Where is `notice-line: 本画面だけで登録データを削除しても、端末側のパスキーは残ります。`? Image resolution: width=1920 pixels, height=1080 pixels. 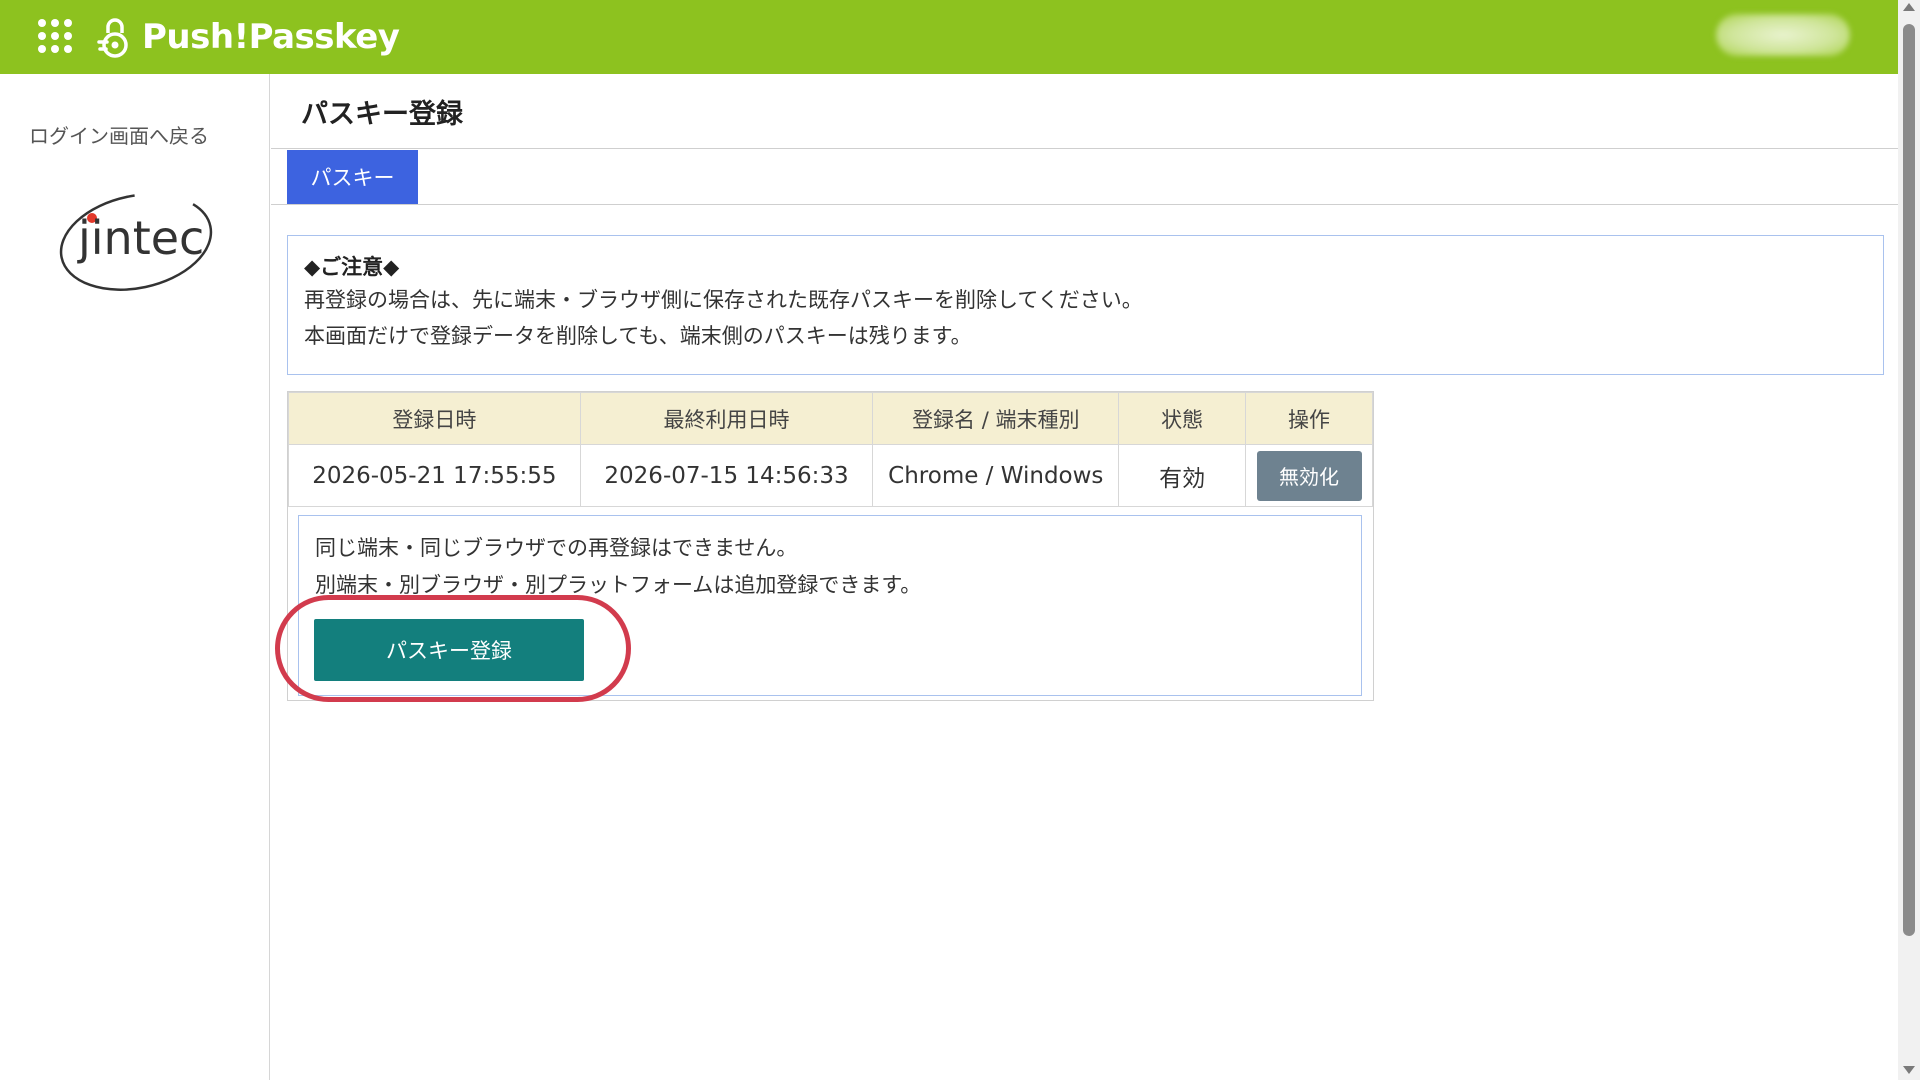
notice-line: 本画面だけで登録データを削除しても、端末側のパスキーは残ります。 is located at coordinates (638, 336).